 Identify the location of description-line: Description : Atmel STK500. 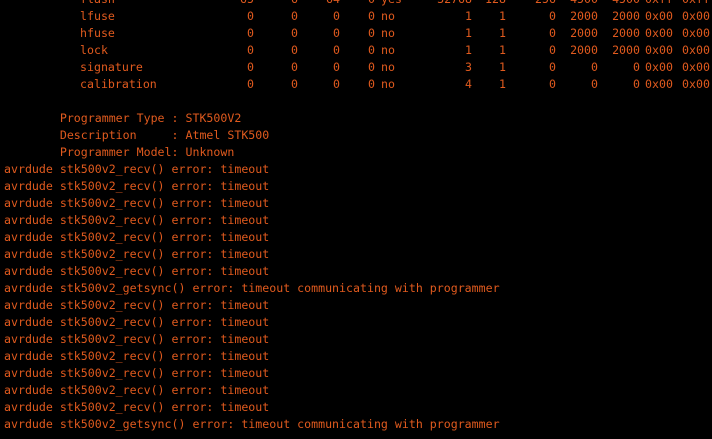
(137, 135).